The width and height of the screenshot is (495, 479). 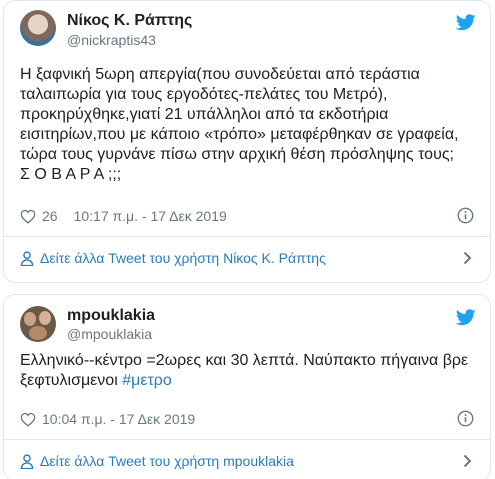 I want to click on author-handle: @mpouklakia, so click(x=109, y=334).